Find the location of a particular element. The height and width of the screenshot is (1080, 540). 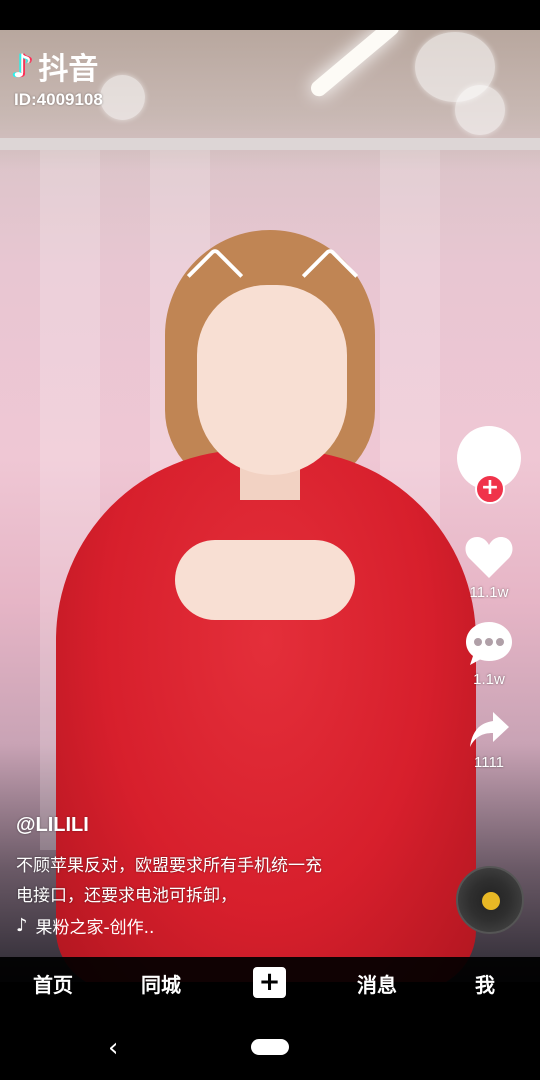

comment-action: 1.1w is located at coordinates (489, 653).